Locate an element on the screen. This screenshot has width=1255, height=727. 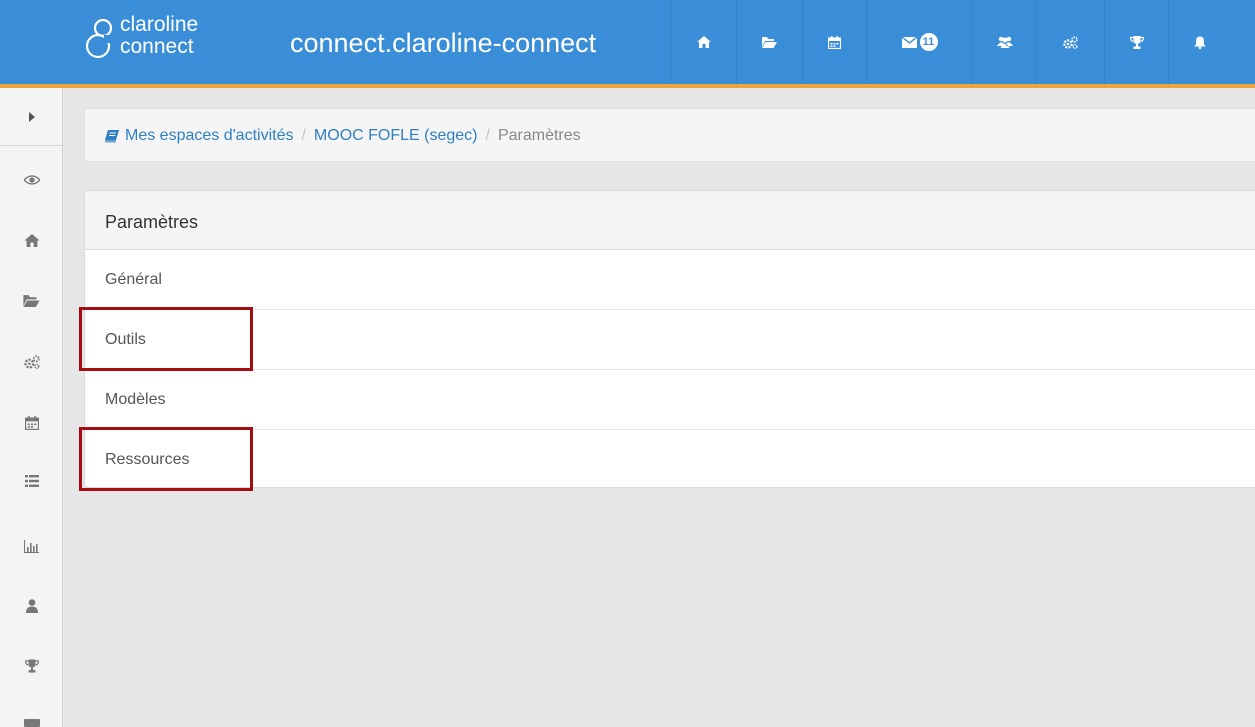
messages-count-badge: 11 is located at coordinates (928, 42).